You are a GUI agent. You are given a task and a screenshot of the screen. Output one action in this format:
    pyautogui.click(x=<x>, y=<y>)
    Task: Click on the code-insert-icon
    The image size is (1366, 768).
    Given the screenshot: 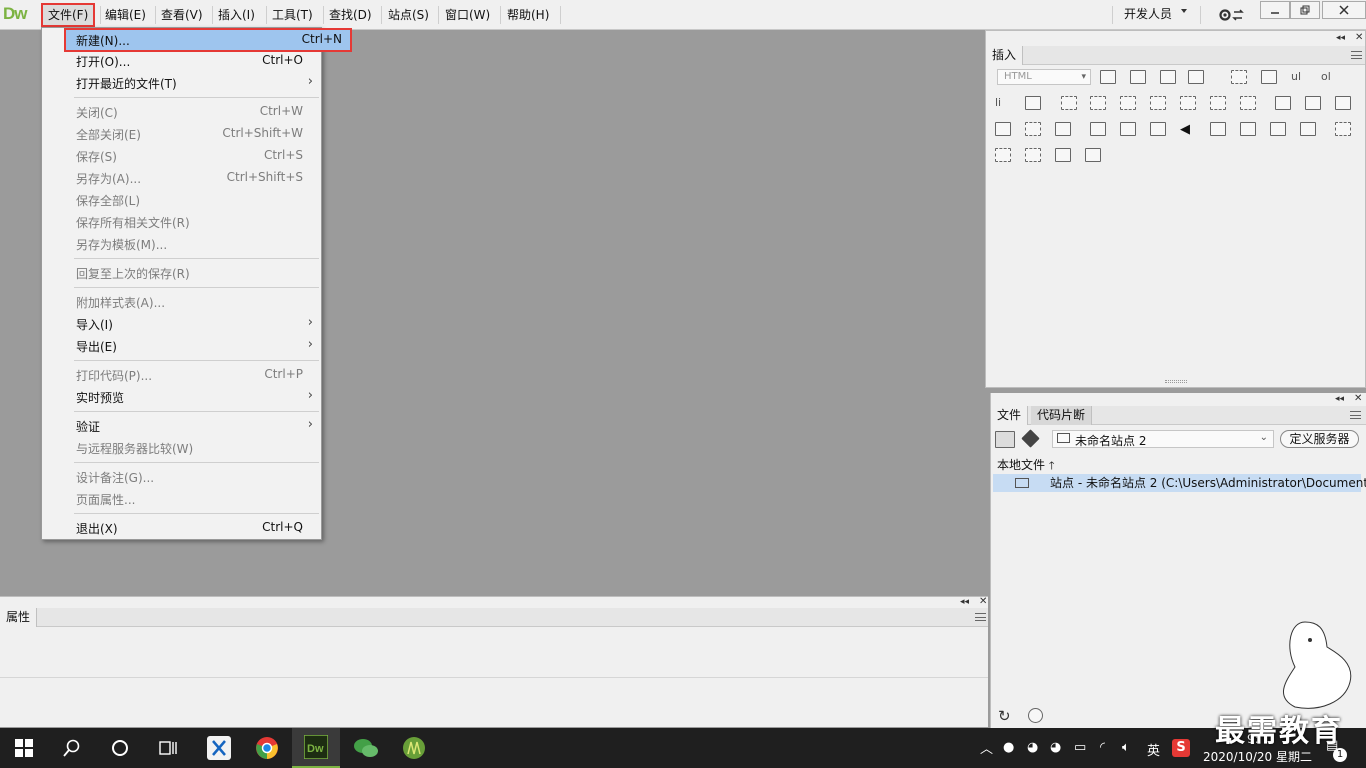 What is the action you would take?
    pyautogui.click(x=1108, y=77)
    